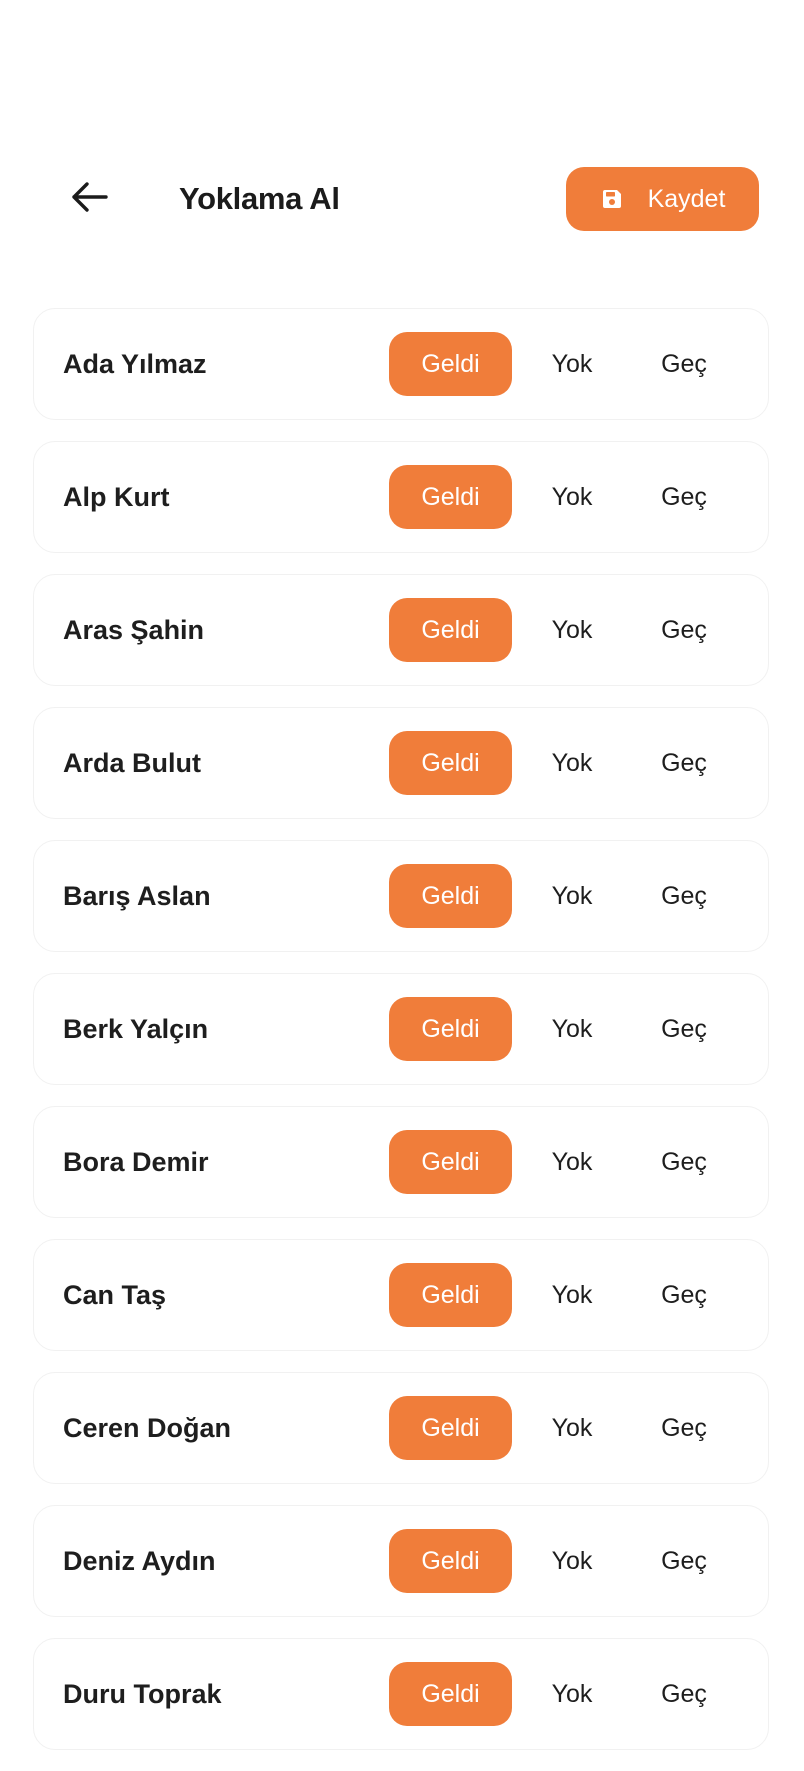 The width and height of the screenshot is (804, 1771). Describe the element at coordinates (116, 497) in the screenshot. I see `student-name: Alp Kurt` at that location.